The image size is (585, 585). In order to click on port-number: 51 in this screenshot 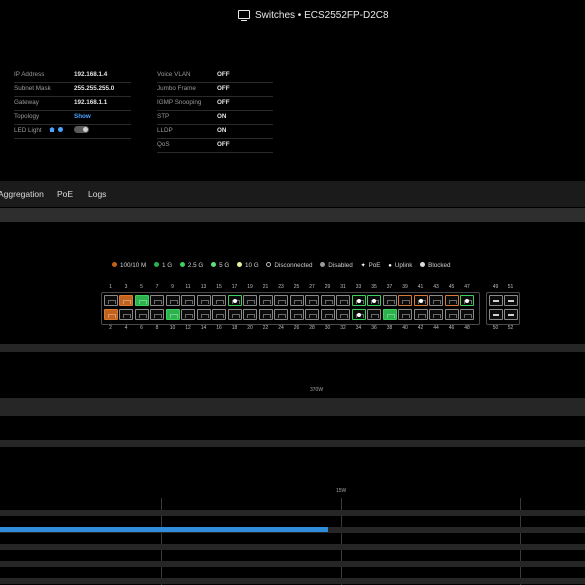, I will do `click(510, 287)`.